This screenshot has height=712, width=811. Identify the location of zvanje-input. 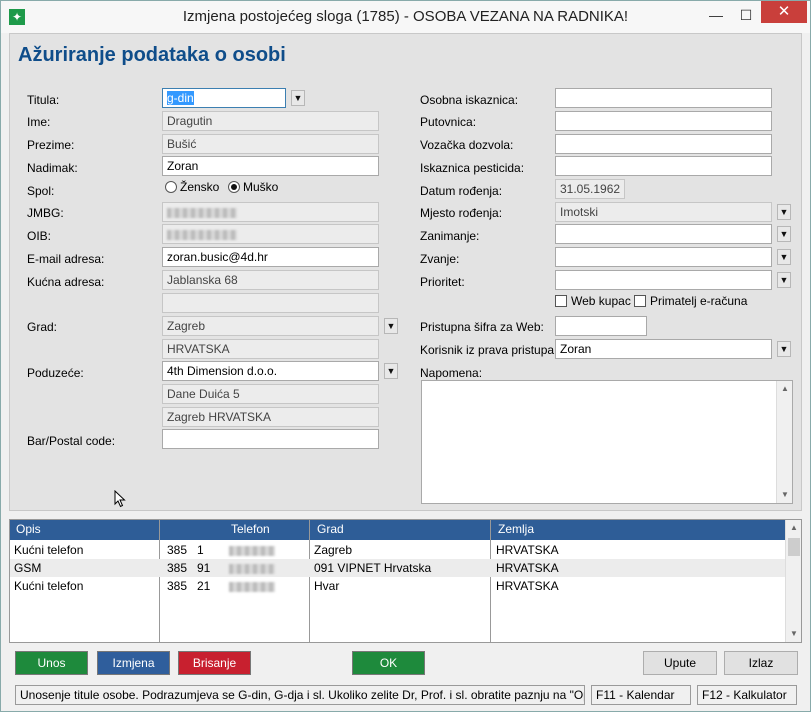
(663, 257).